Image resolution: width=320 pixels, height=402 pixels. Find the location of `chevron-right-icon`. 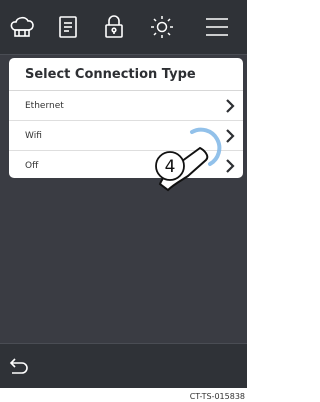

chevron-right-icon is located at coordinates (230, 105).